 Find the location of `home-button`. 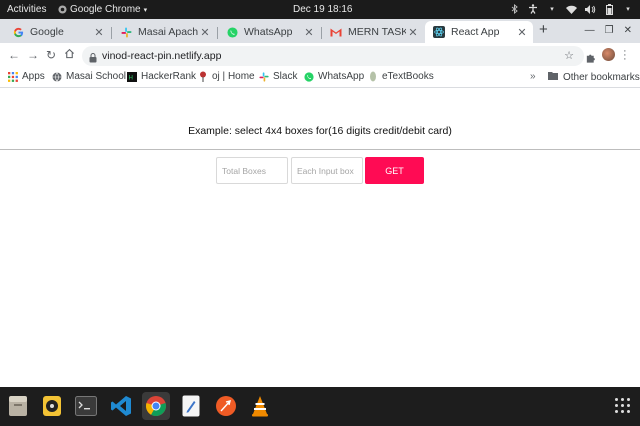

home-button is located at coordinates (69, 55).